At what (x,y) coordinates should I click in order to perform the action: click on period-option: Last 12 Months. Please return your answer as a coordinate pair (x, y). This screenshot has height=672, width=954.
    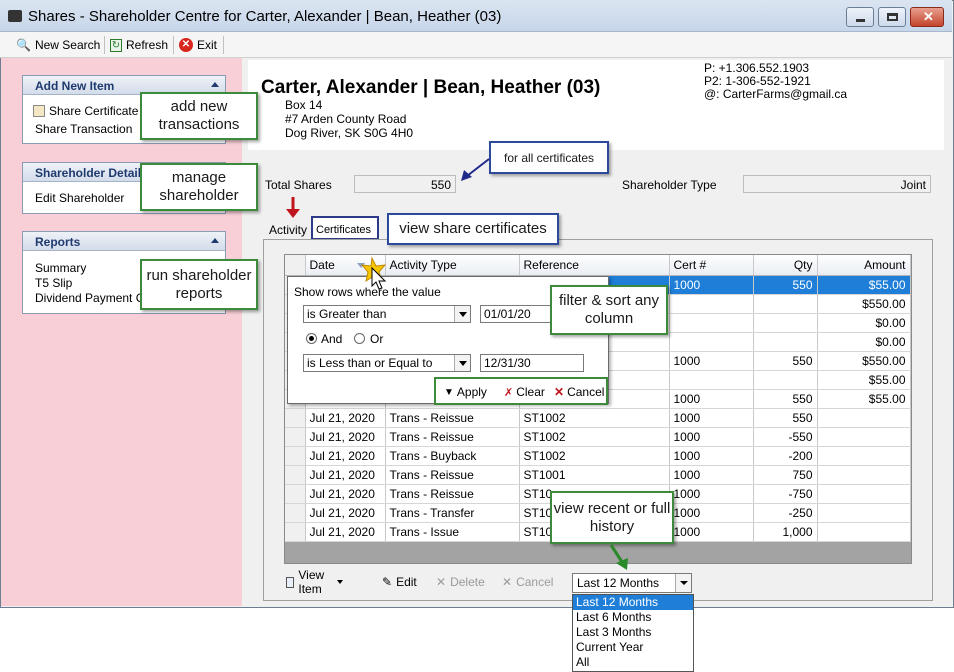
    Looking at the image, I should click on (633, 602).